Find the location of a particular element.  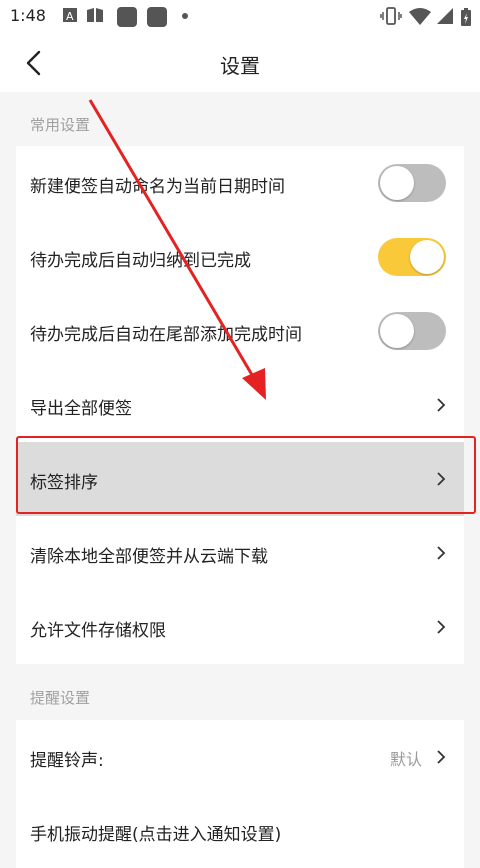

setting-auto-archive-done: 待办完成后自动归纳到已完成 is located at coordinates (240, 257).